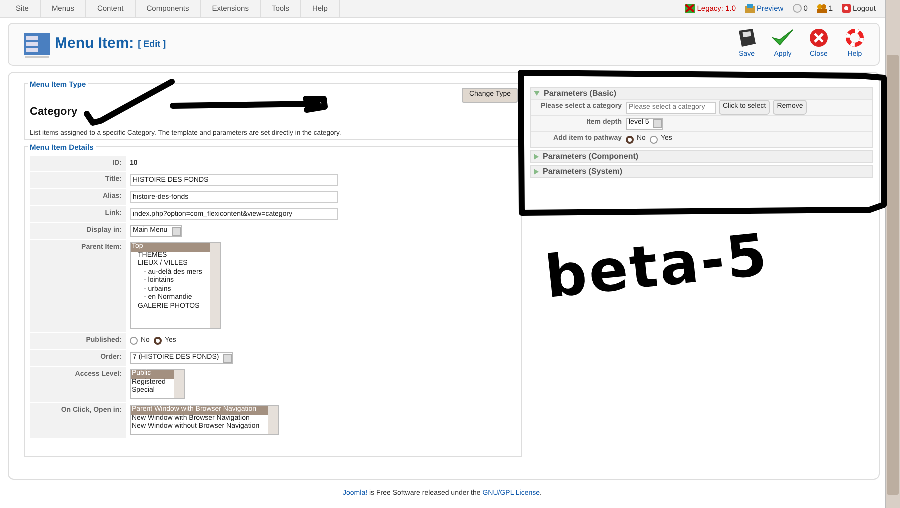  I want to click on close-icon, so click(819, 38).